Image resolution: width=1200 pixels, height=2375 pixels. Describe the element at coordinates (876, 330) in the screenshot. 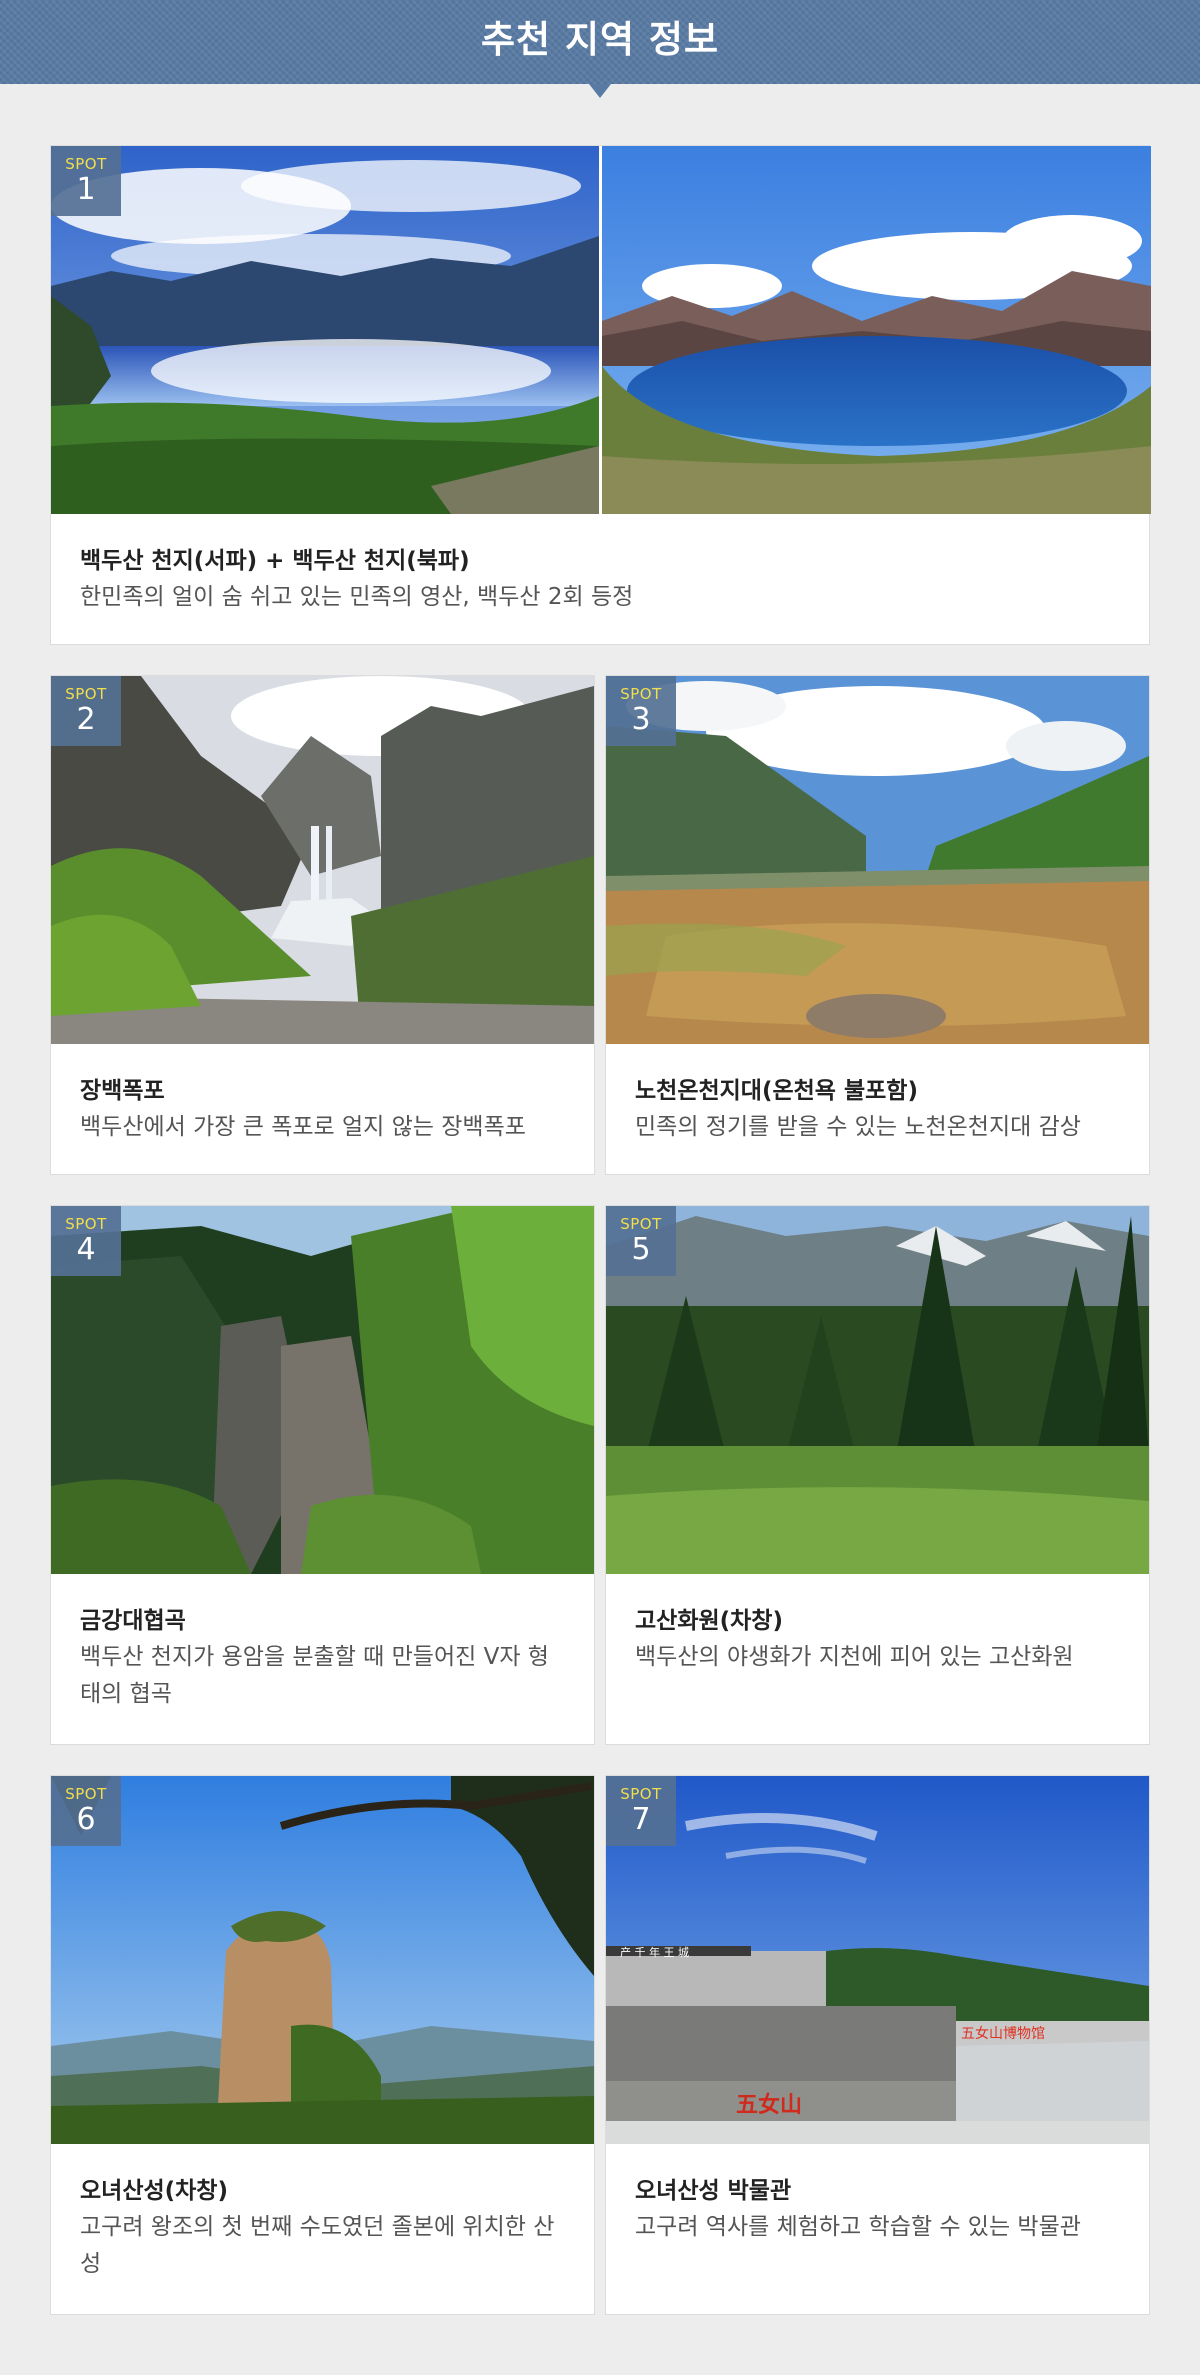

I see `spot-1-photo-north` at that location.